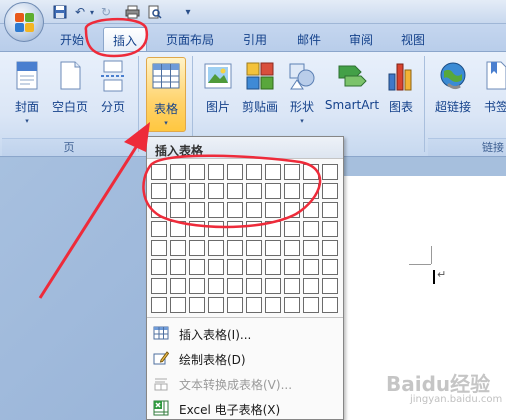 This screenshot has height=420, width=506. I want to click on print-preview-icon, so click(154, 12).